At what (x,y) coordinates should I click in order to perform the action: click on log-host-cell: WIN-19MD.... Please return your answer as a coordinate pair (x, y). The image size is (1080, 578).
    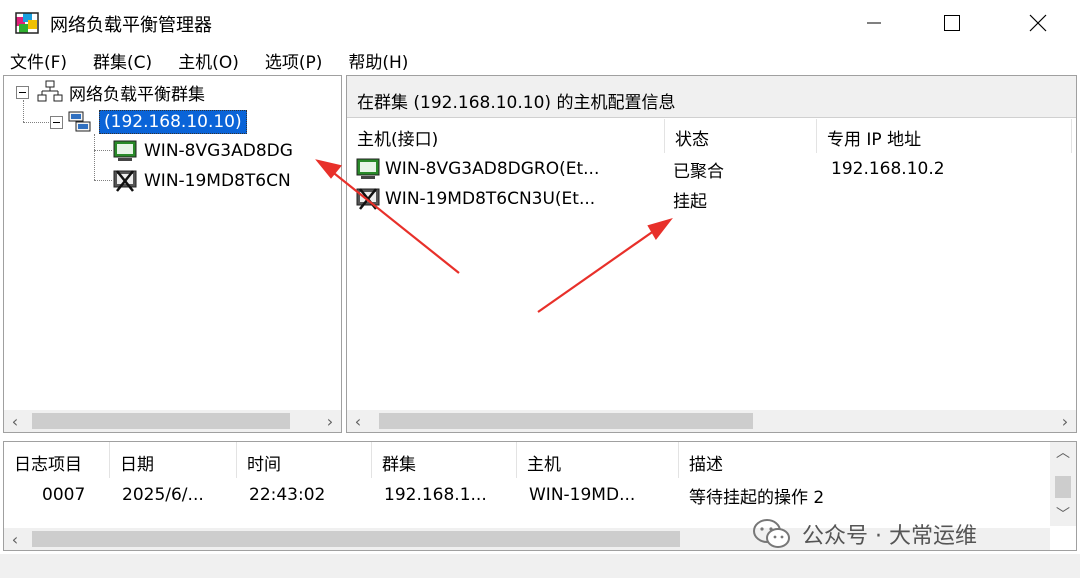
    Looking at the image, I should click on (582, 495).